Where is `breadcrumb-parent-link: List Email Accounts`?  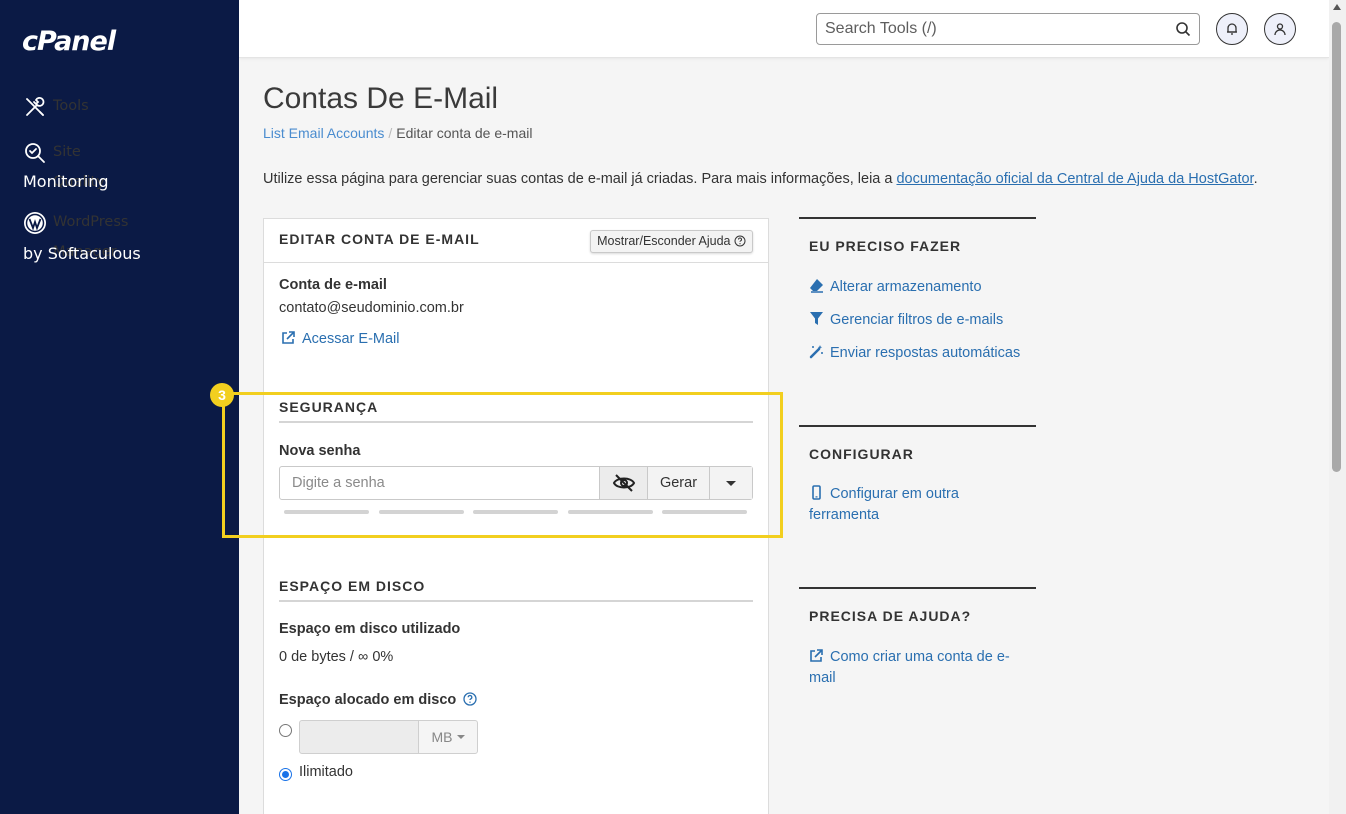 breadcrumb-parent-link: List Email Accounts is located at coordinates (323, 133).